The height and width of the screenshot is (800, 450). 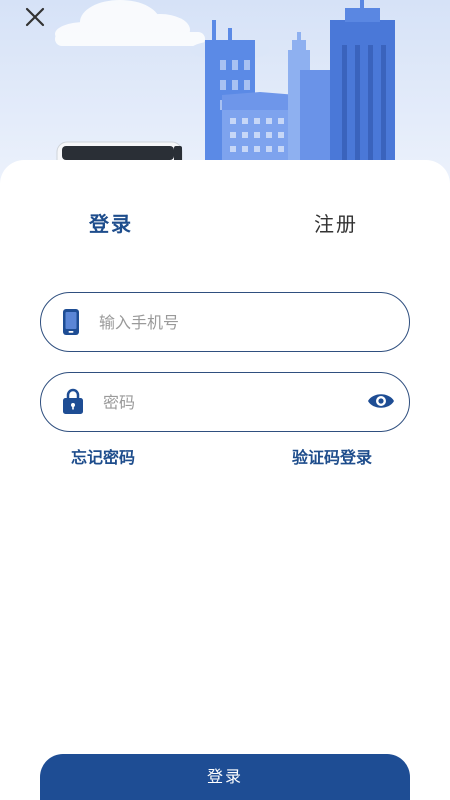 What do you see at coordinates (71, 324) in the screenshot?
I see `mobile-phone-icon` at bounding box center [71, 324].